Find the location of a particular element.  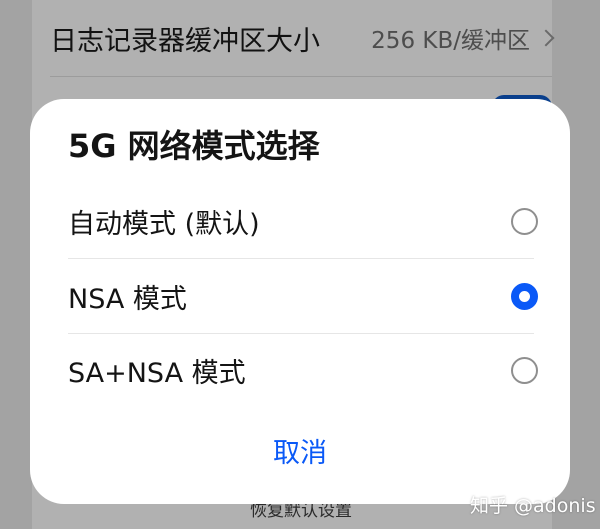

watermark: 知乎 @adonis is located at coordinates (533, 506).